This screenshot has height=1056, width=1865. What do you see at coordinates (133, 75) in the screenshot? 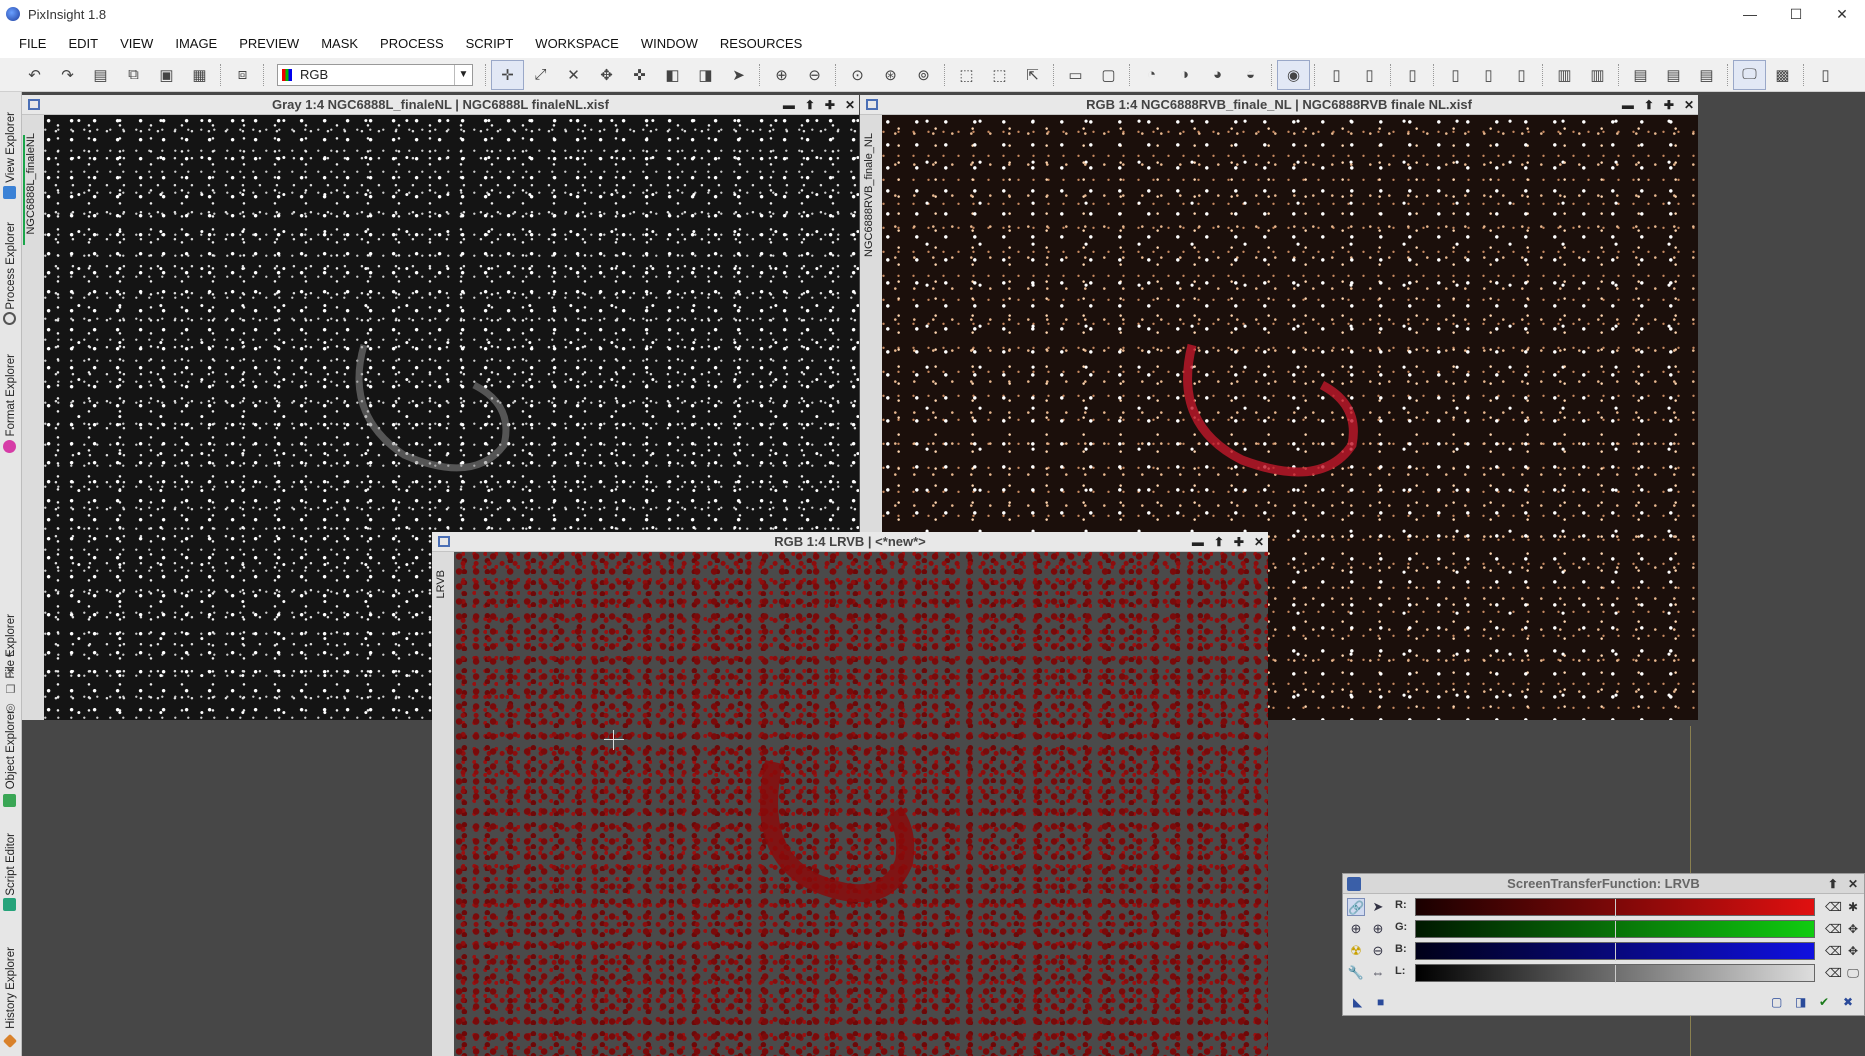
I see `new-image-icon: ⧉` at bounding box center [133, 75].